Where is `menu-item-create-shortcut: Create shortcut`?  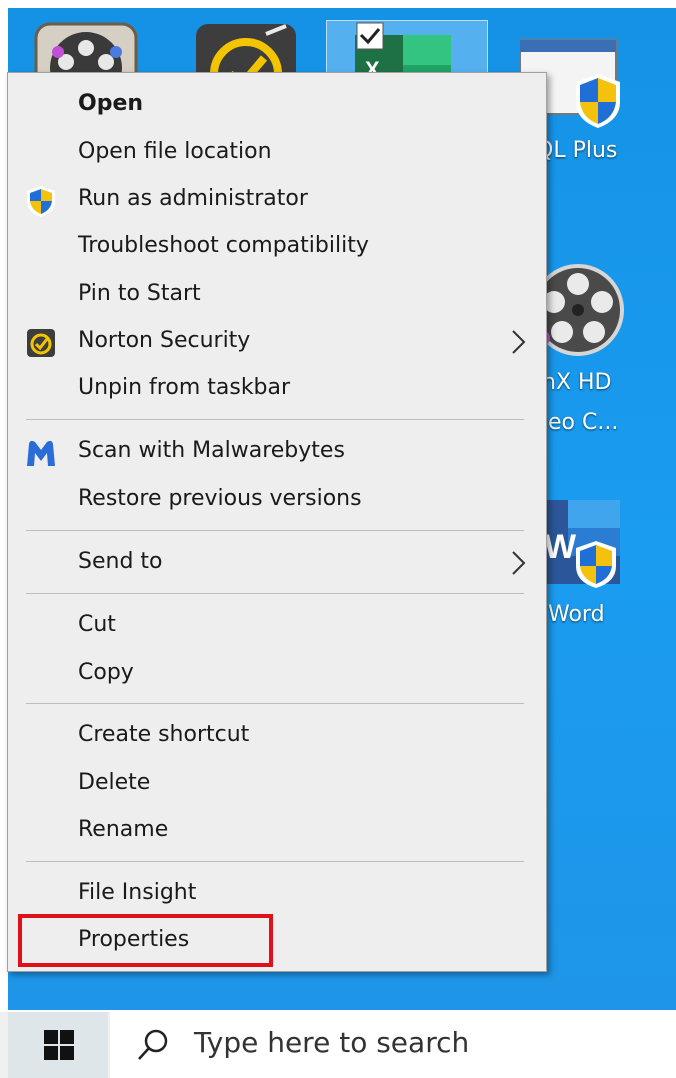 menu-item-create-shortcut: Create shortcut is located at coordinates (277, 736).